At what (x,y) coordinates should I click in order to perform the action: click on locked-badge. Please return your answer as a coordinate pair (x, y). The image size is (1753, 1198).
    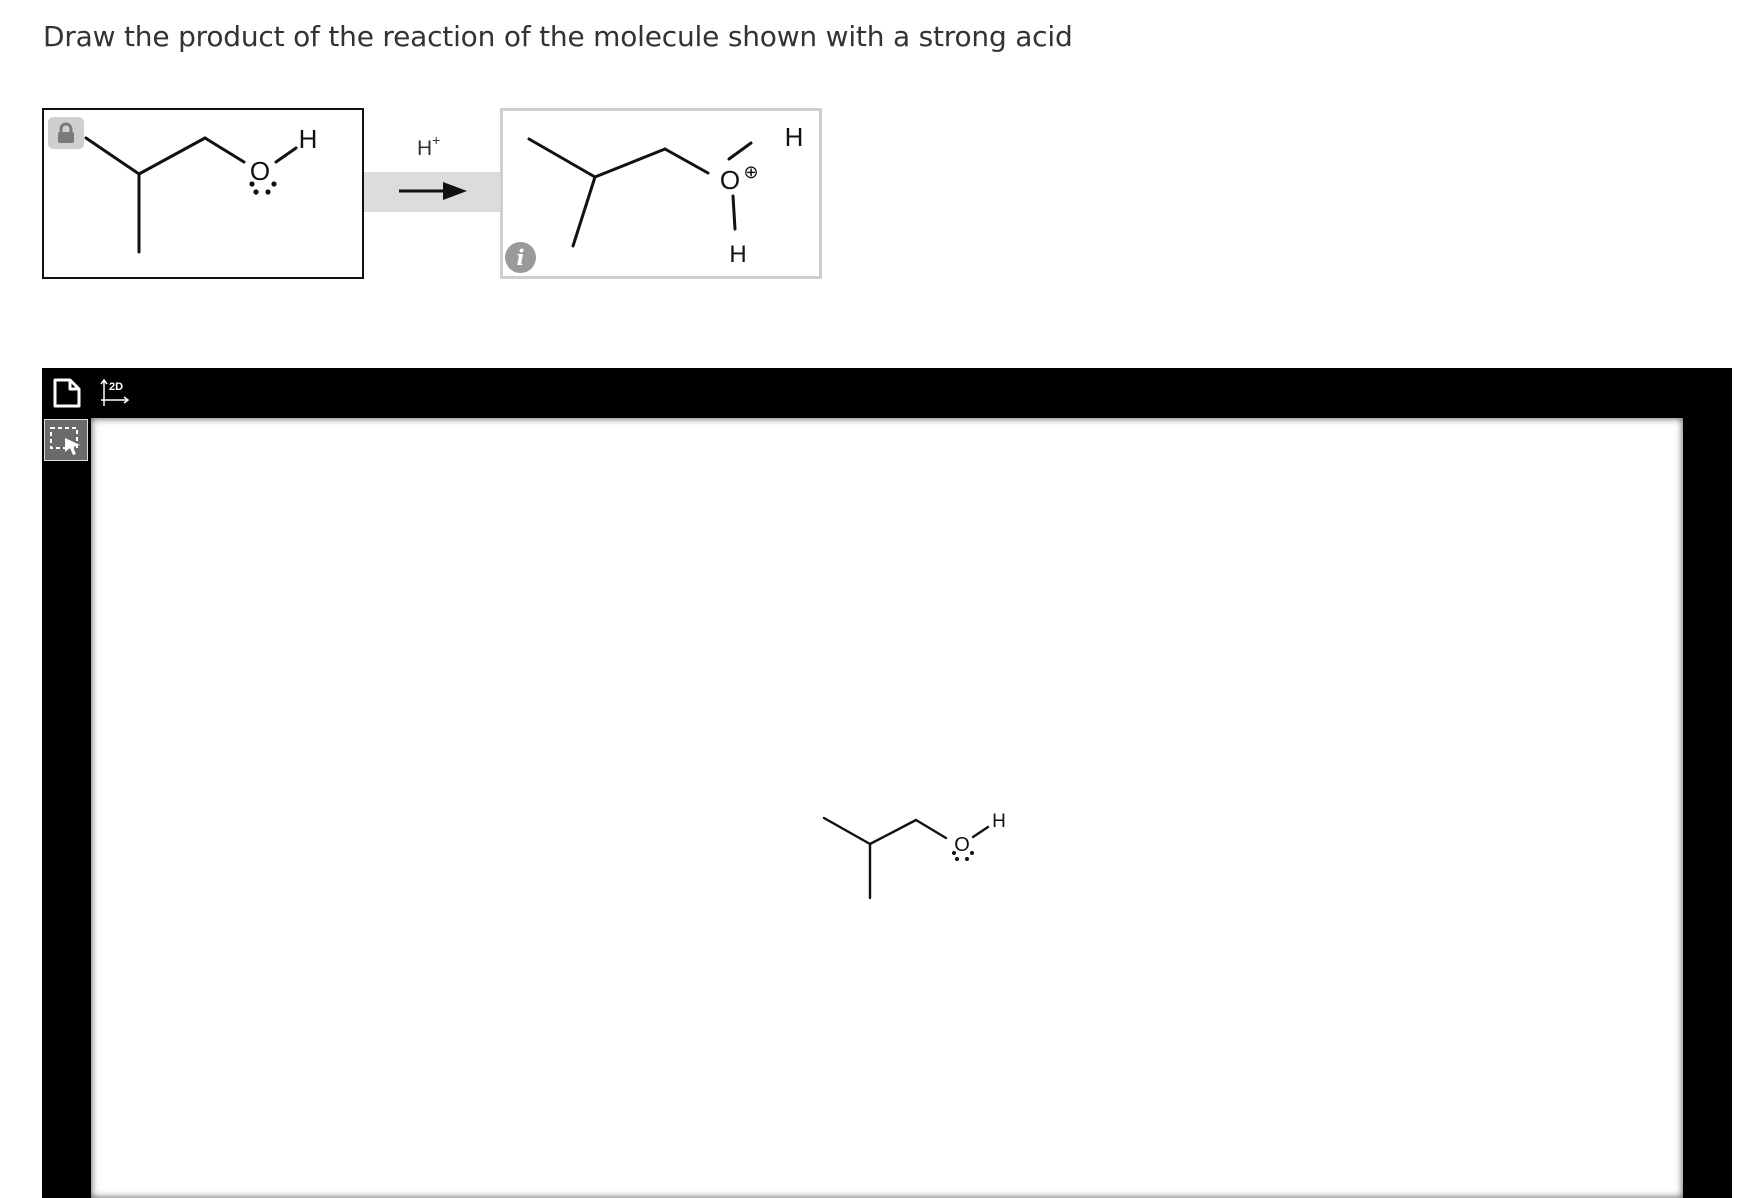
    Looking at the image, I should click on (66, 133).